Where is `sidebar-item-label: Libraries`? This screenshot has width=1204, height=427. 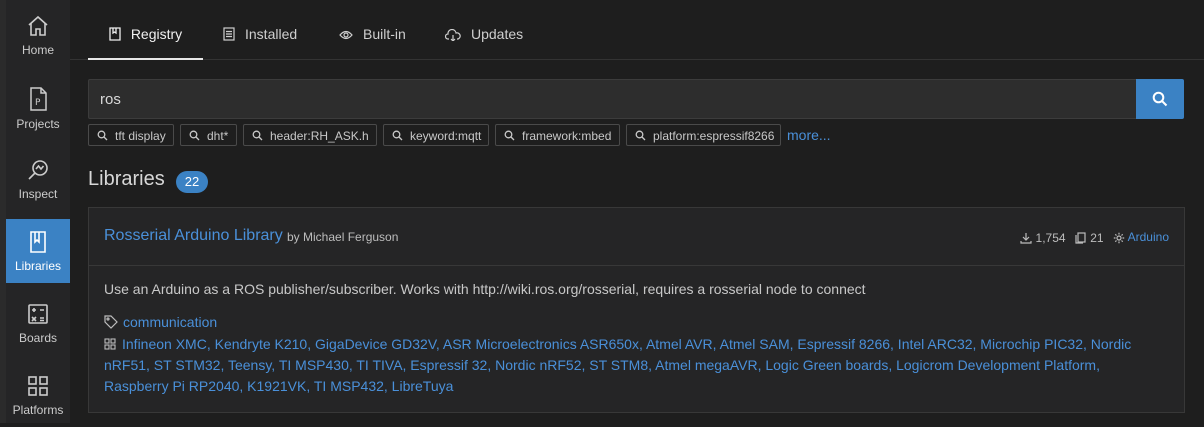
sidebar-item-label: Libraries is located at coordinates (38, 266).